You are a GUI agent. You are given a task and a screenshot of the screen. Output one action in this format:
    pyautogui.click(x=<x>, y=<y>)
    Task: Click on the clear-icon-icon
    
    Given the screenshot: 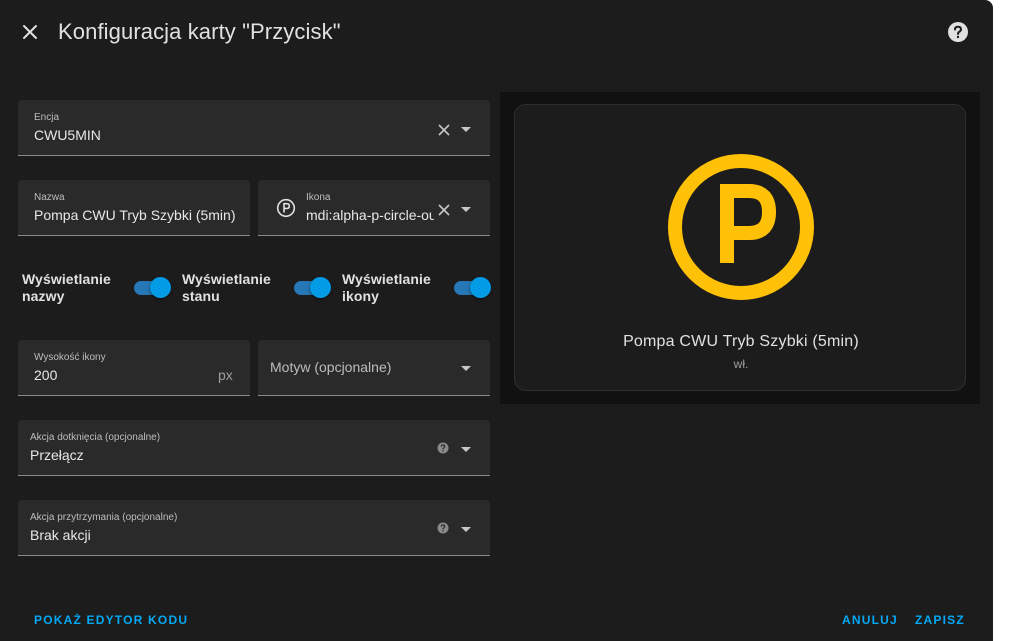 What is the action you would take?
    pyautogui.click(x=444, y=210)
    